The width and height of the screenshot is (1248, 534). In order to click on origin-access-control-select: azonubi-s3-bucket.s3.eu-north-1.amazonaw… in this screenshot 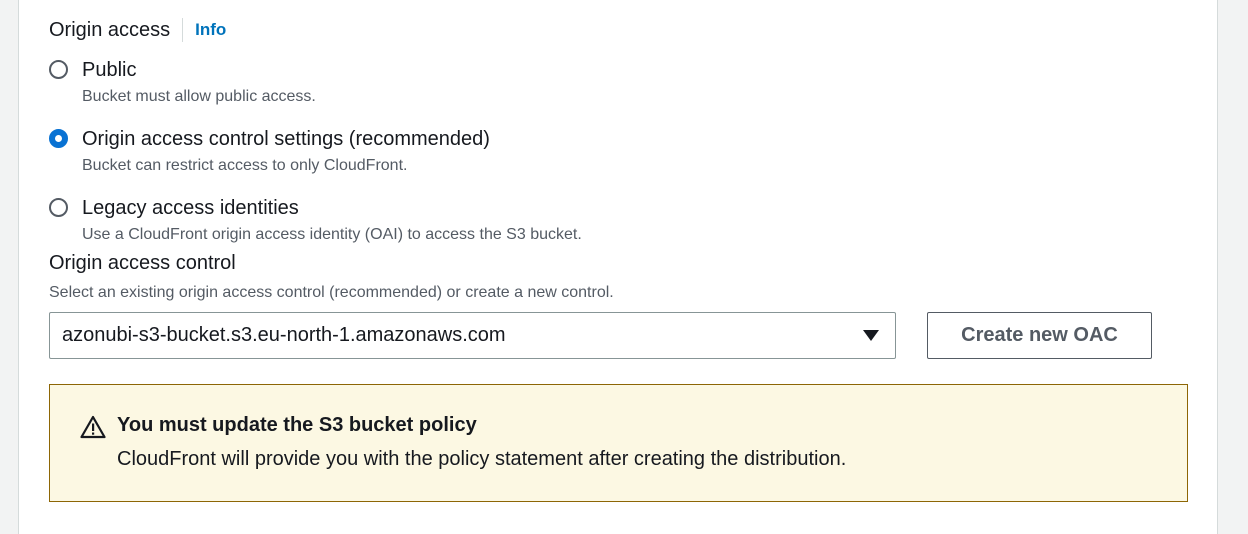, I will do `click(472, 335)`.